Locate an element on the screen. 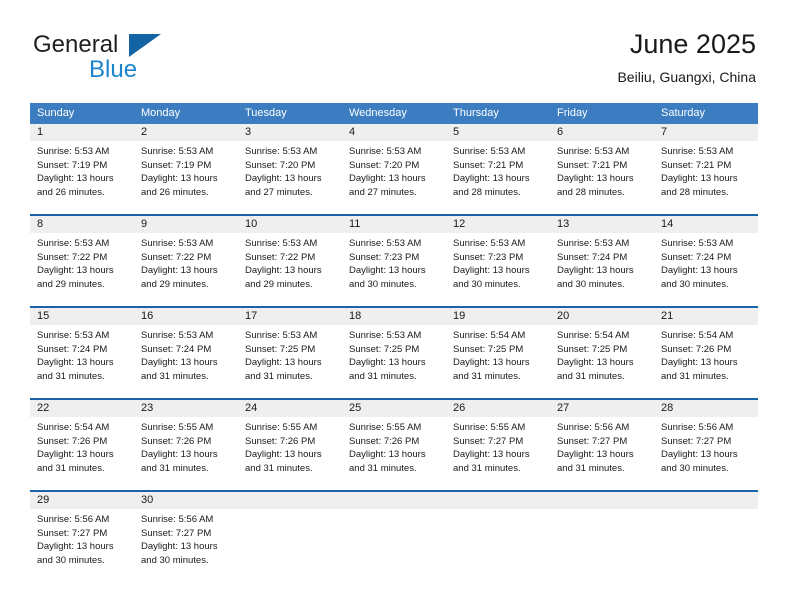 This screenshot has width=792, height=612. sunset-time: Sunset: 7:21 PM is located at coordinates (488, 165).